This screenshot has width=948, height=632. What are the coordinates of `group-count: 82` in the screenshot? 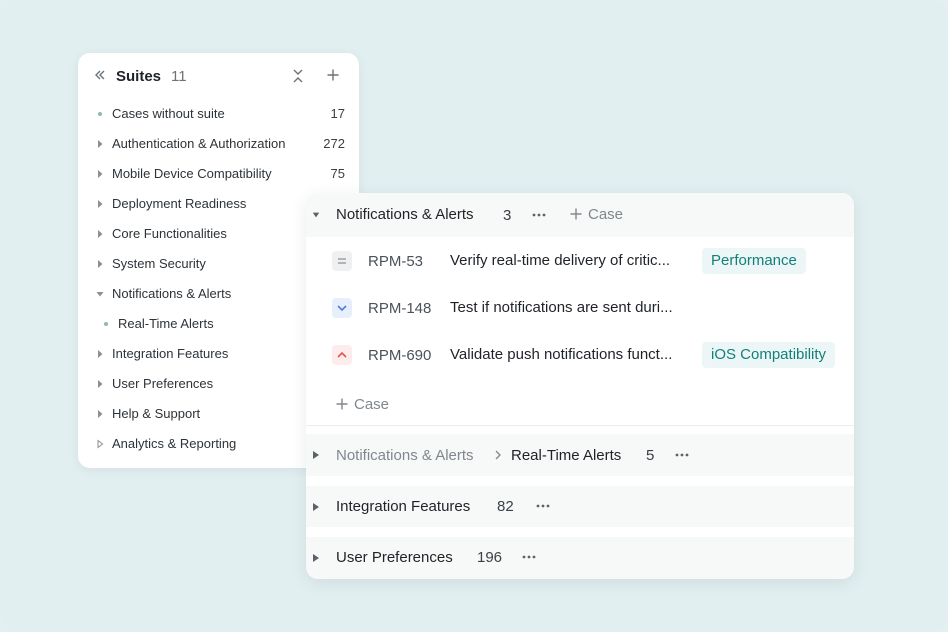 It's located at (505, 506).